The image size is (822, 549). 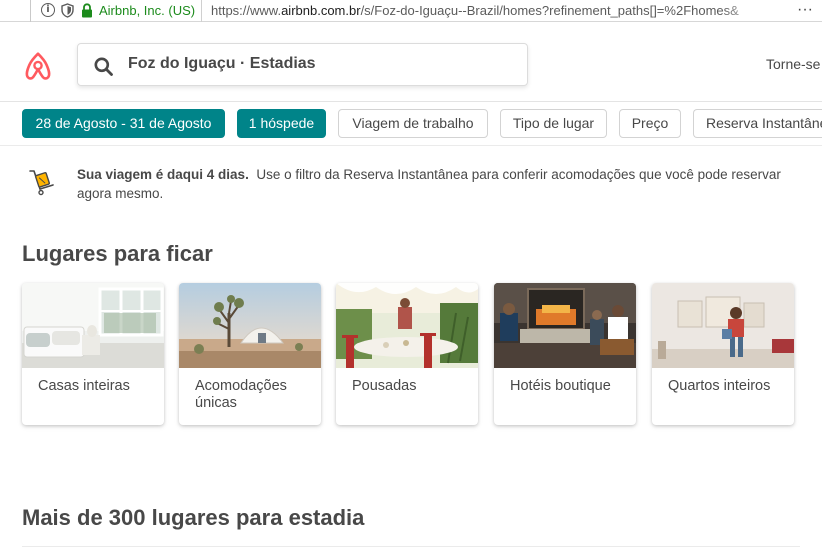 I want to click on category-card-boutique-hotels: Hotéis boutique, so click(x=565, y=354).